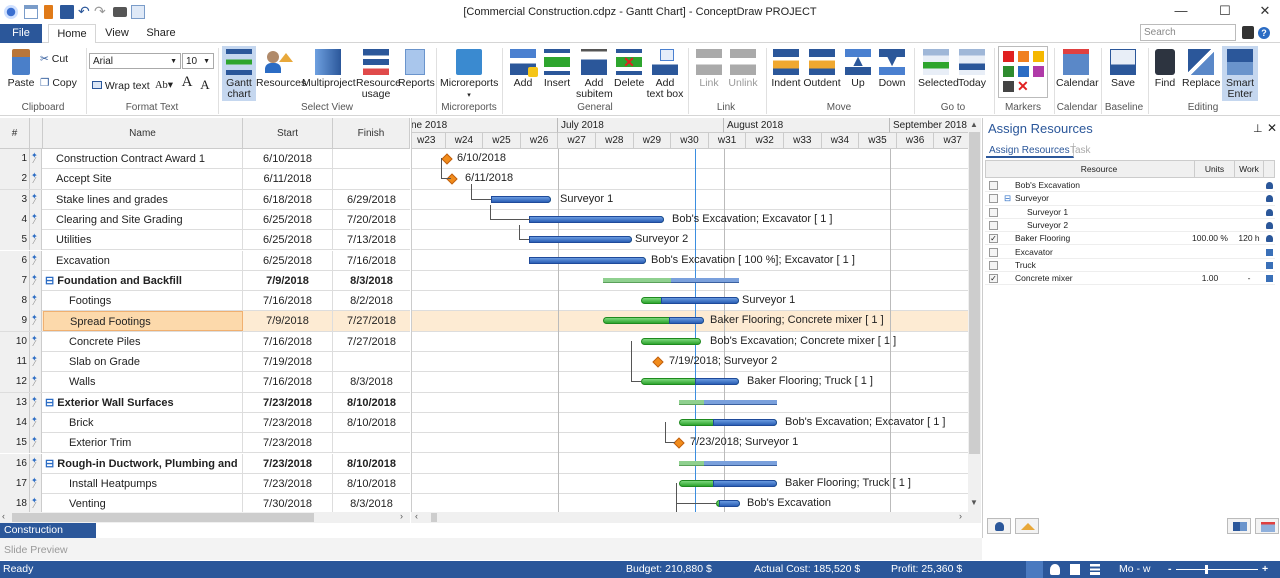 The height and width of the screenshot is (578, 1280). What do you see at coordinates (371, 443) in the screenshot?
I see `task-finish` at bounding box center [371, 443].